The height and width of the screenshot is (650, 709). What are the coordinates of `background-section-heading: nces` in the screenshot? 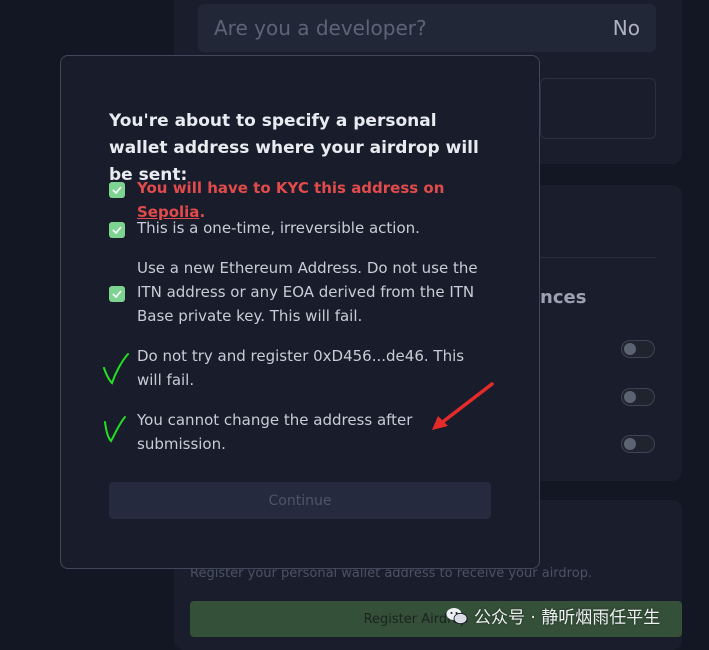 It's located at (563, 297).